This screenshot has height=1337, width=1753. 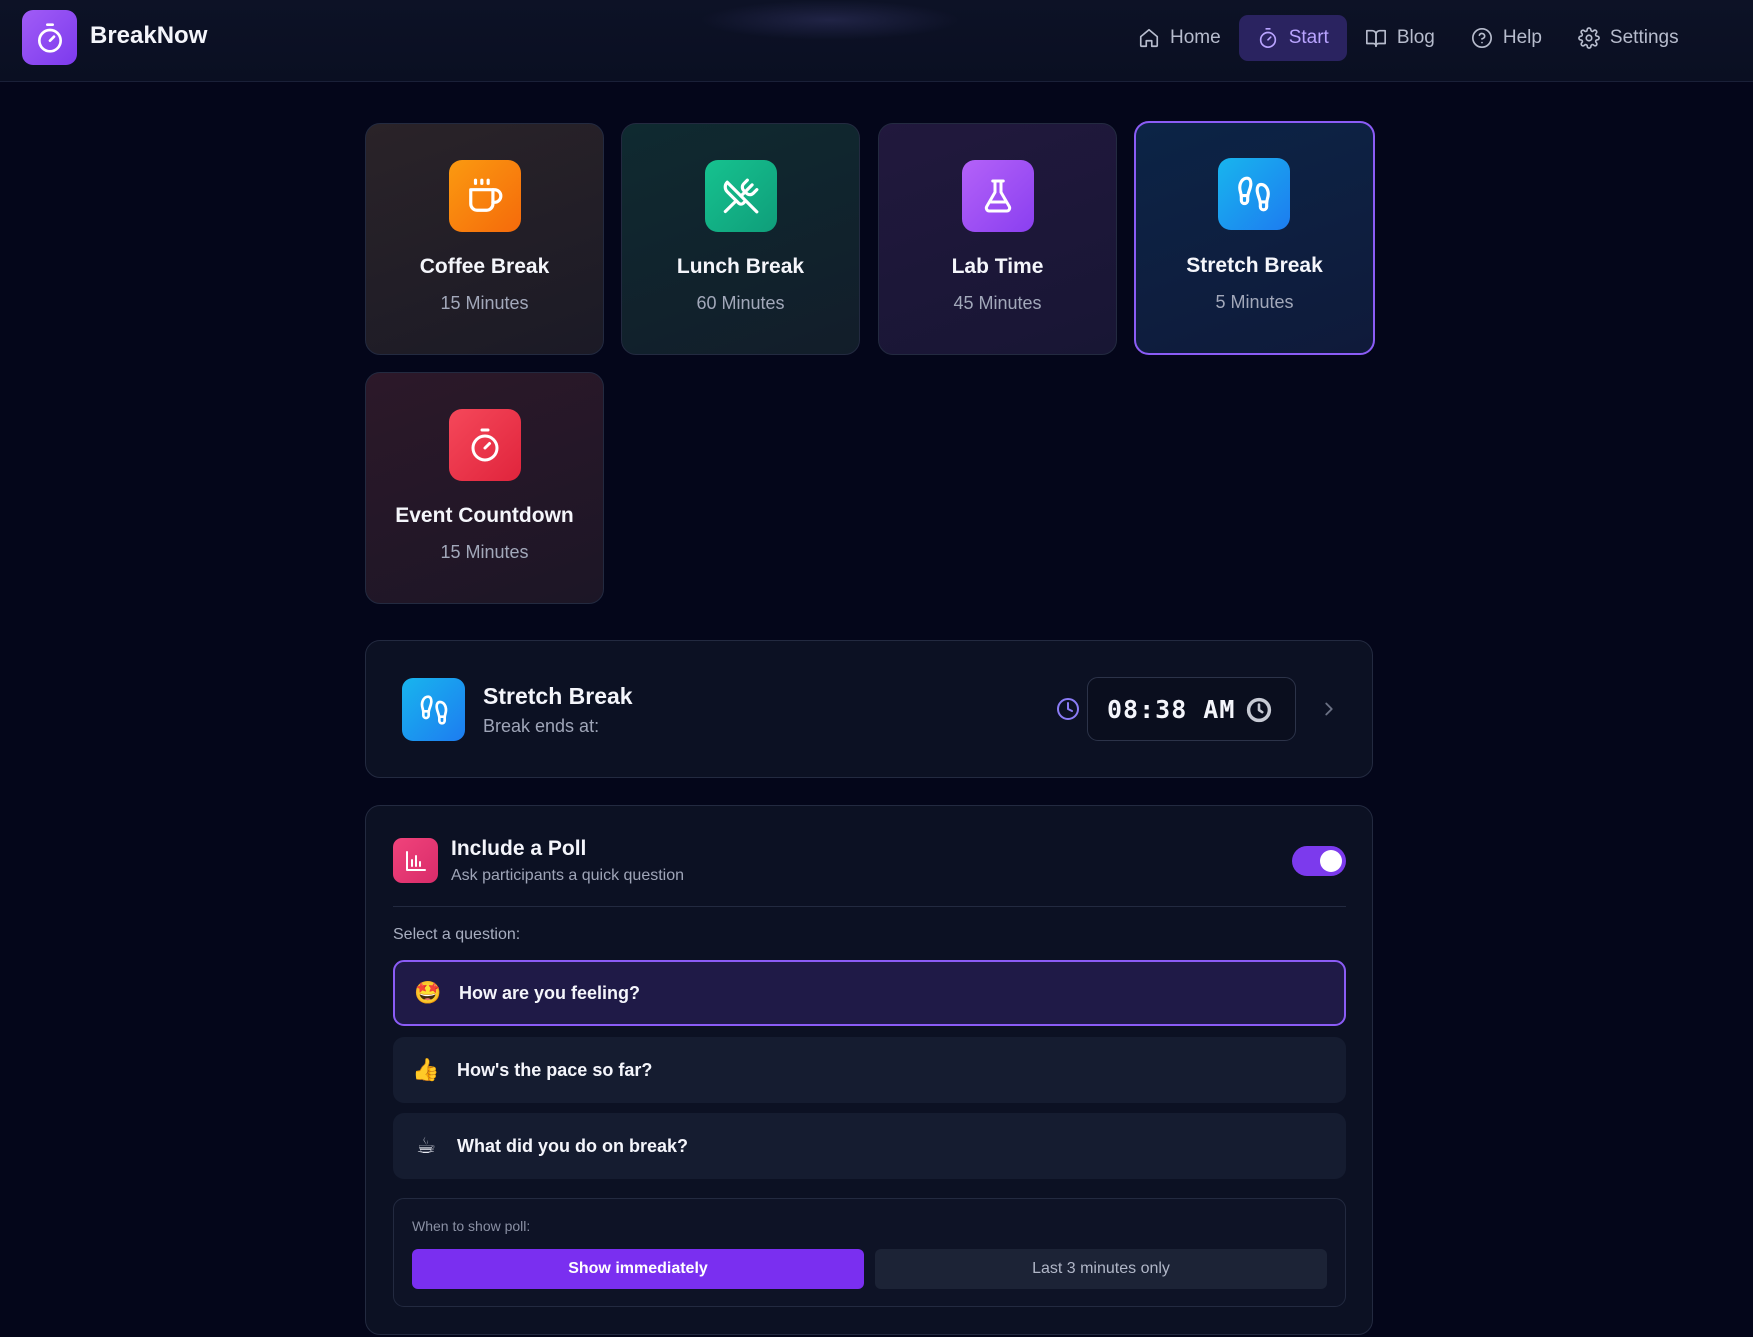 I want to click on nav-blog: Blog, so click(x=1400, y=38).